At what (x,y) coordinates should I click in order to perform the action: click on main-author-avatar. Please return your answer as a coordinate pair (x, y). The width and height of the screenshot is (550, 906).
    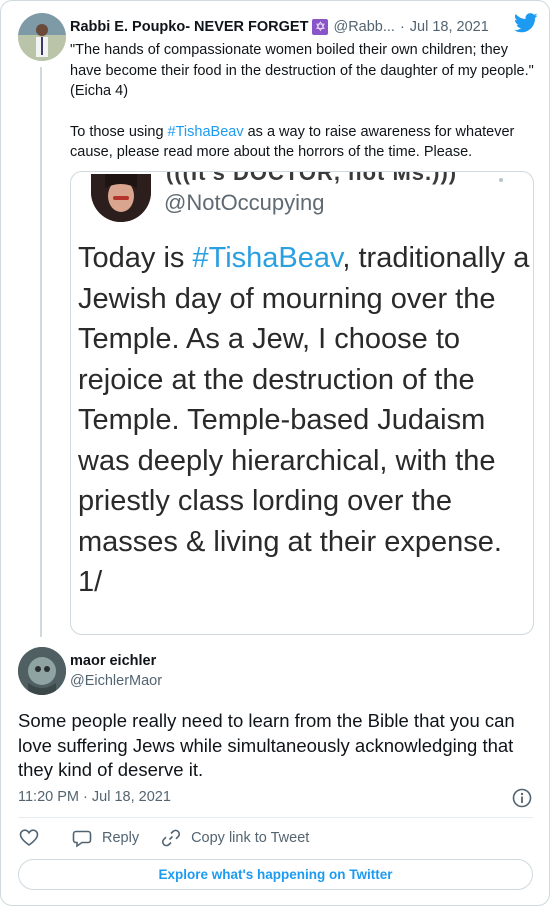
    Looking at the image, I should click on (42, 671).